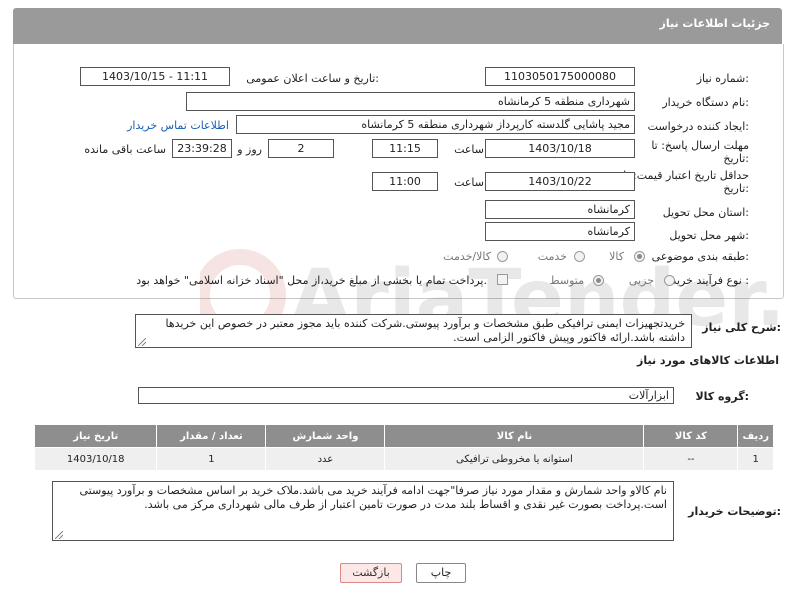 Image resolution: width=789 pixels, height=598 pixels. Describe the element at coordinates (560, 148) in the screenshot. I see `deadline-date-field: 1403/10/18` at that location.